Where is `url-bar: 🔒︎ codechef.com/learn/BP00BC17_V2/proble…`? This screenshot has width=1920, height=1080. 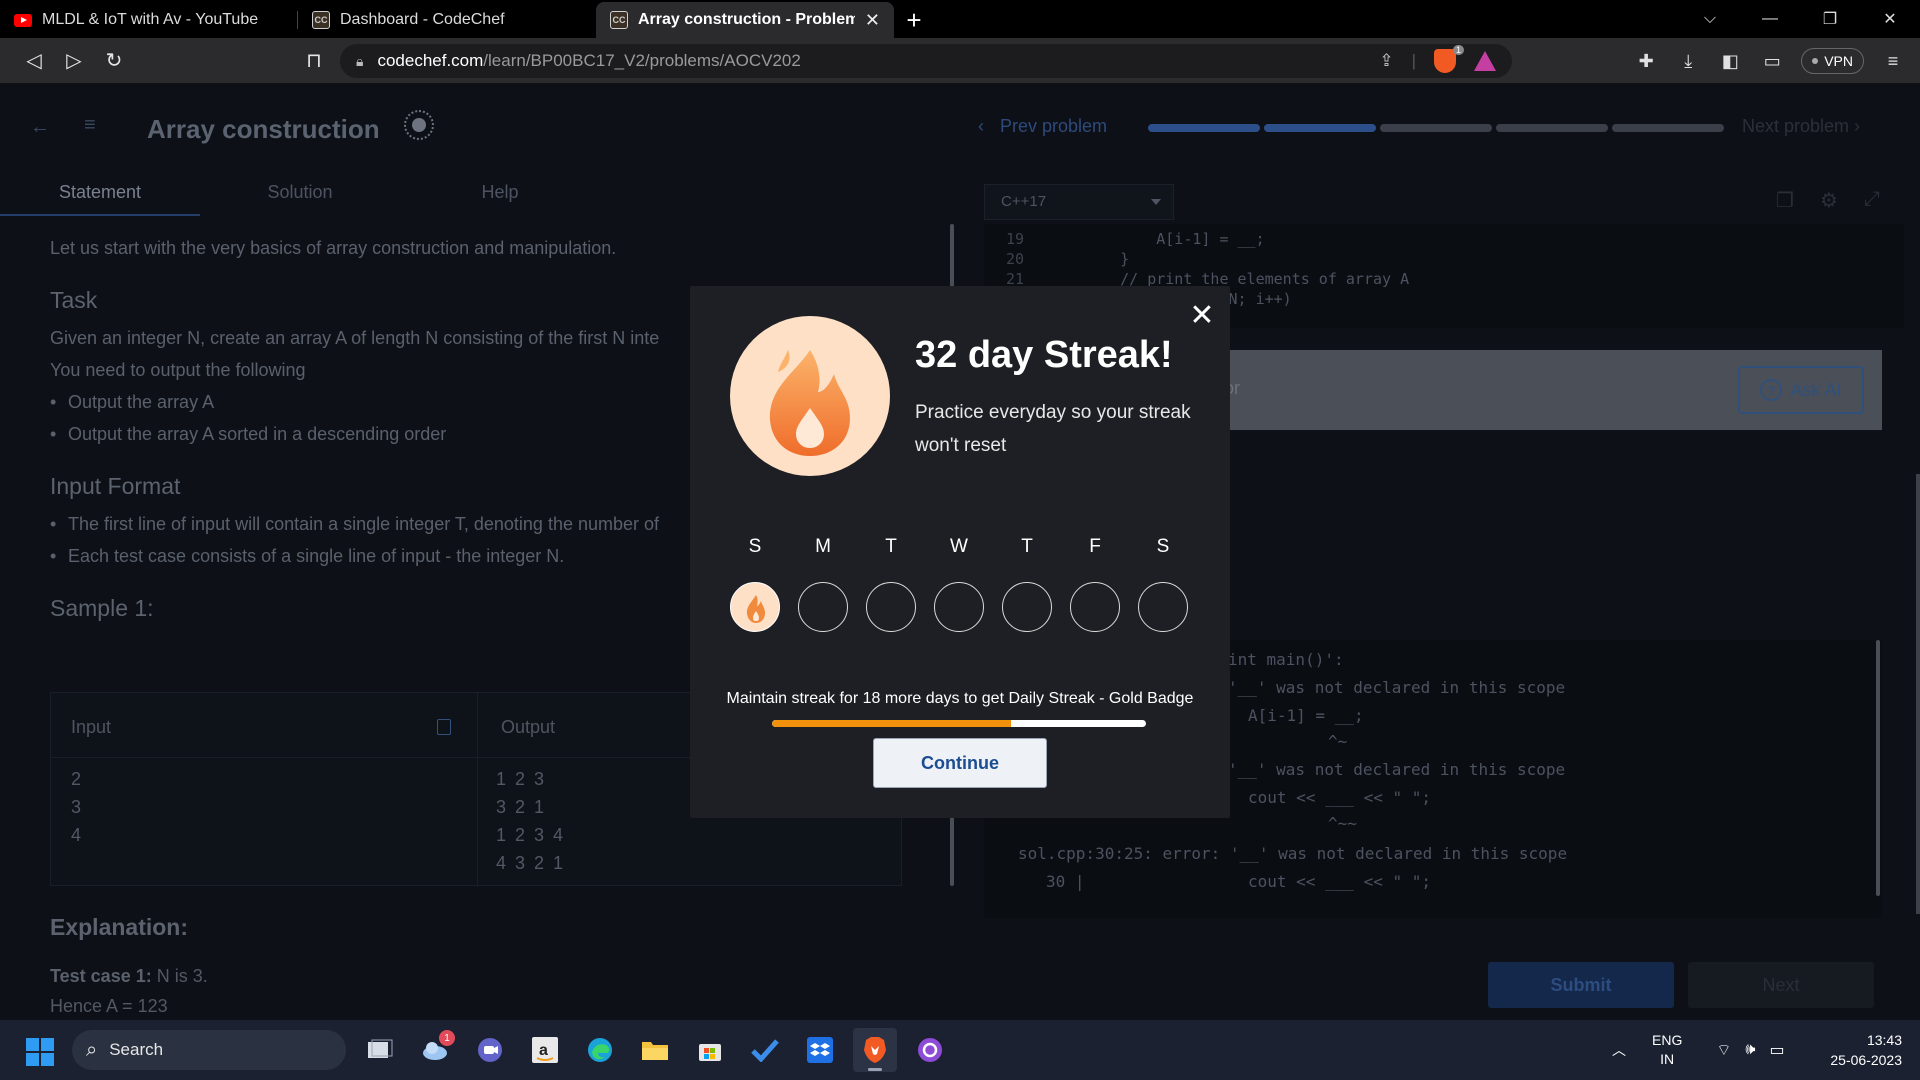 url-bar: 🔒︎ codechef.com/learn/BP00BC17_V2/proble… is located at coordinates (926, 61).